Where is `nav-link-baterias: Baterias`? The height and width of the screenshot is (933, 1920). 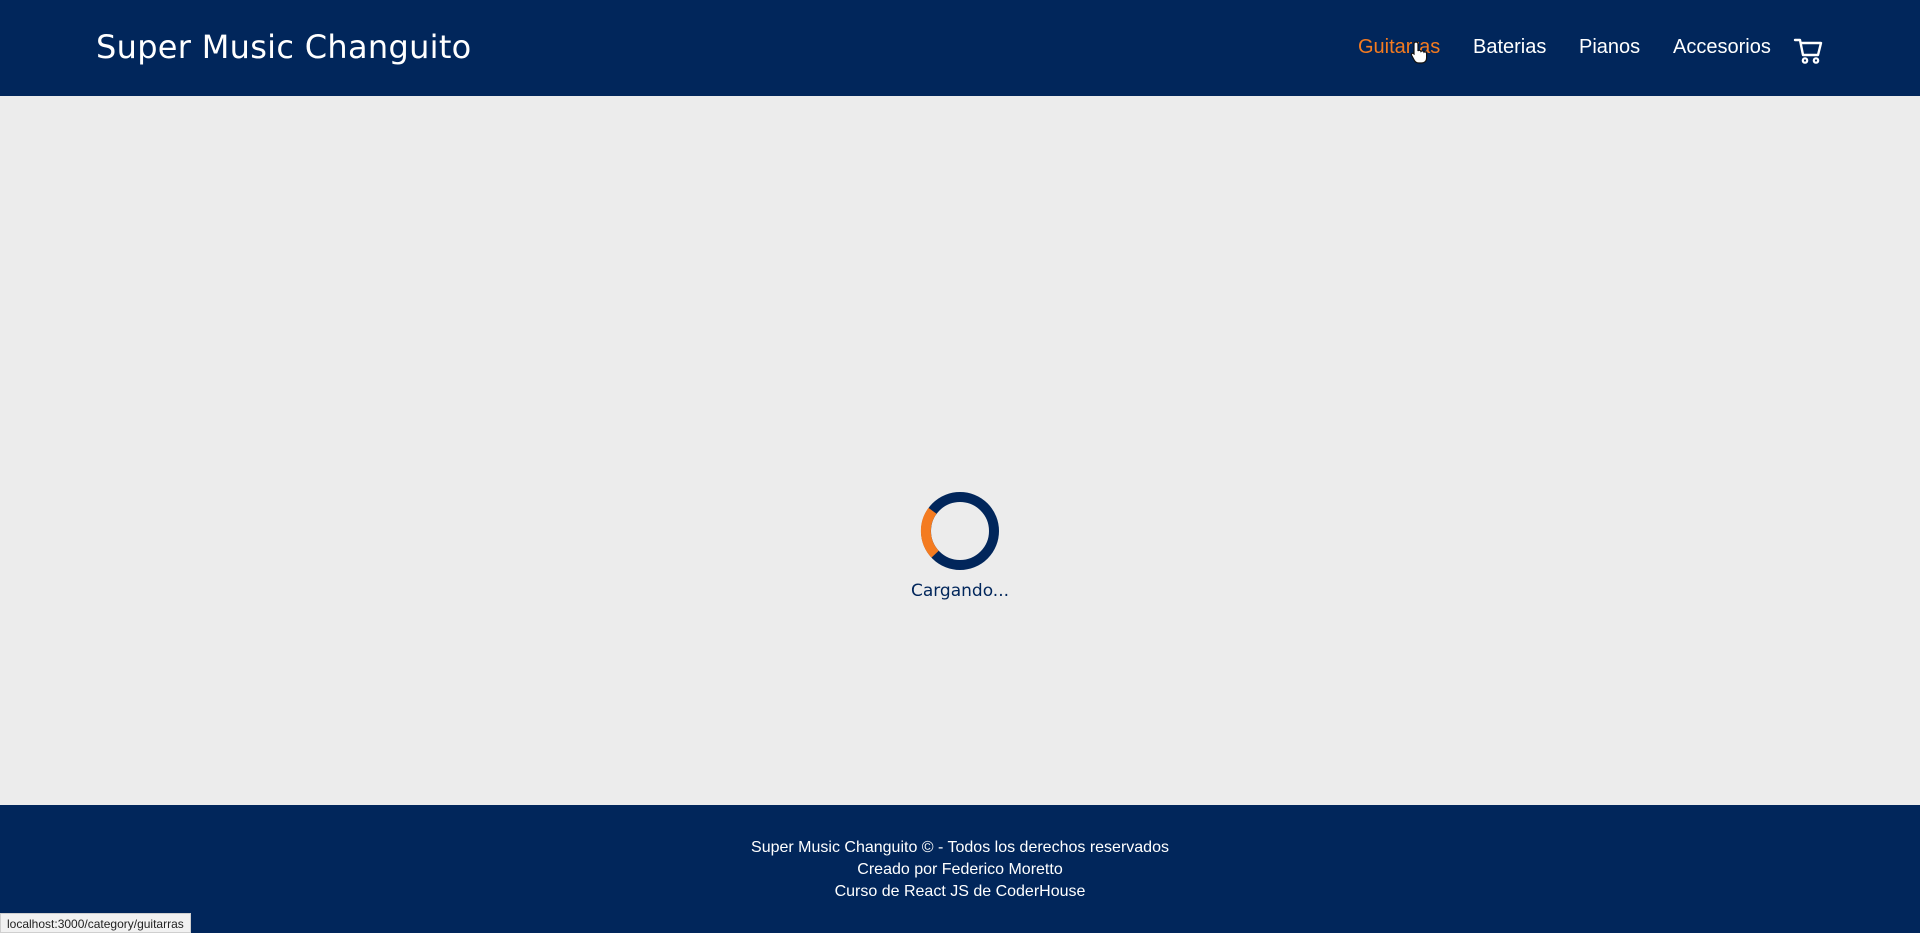
nav-link-baterias: Baterias is located at coordinates (1509, 47).